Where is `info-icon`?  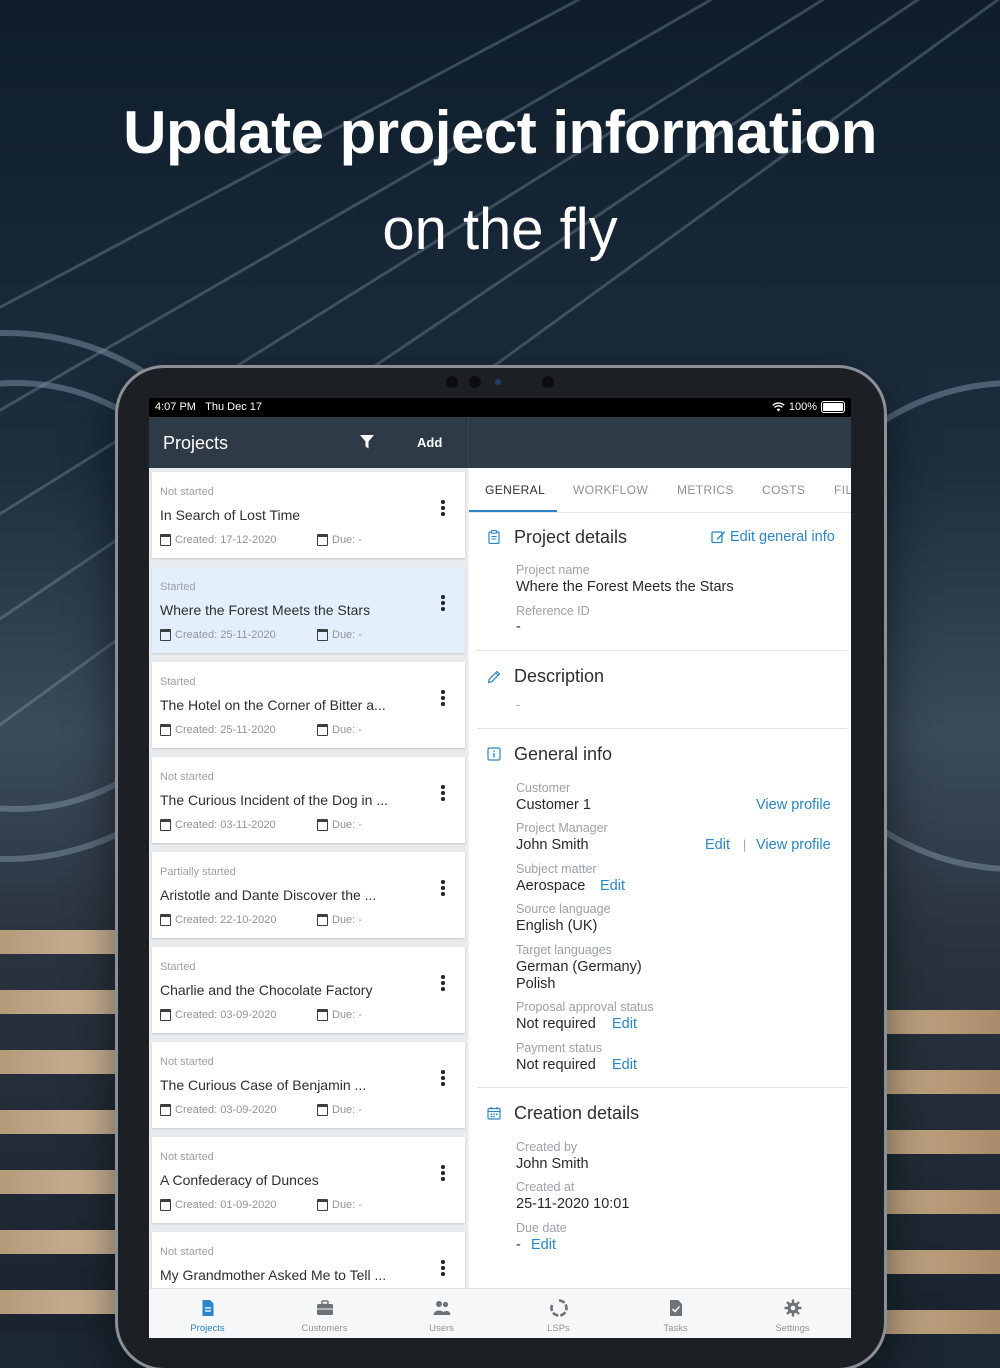
info-icon is located at coordinates (494, 754).